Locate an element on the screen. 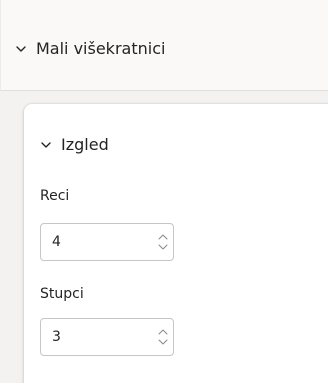 This screenshot has width=328, height=383. card-title: Izgled is located at coordinates (85, 144).